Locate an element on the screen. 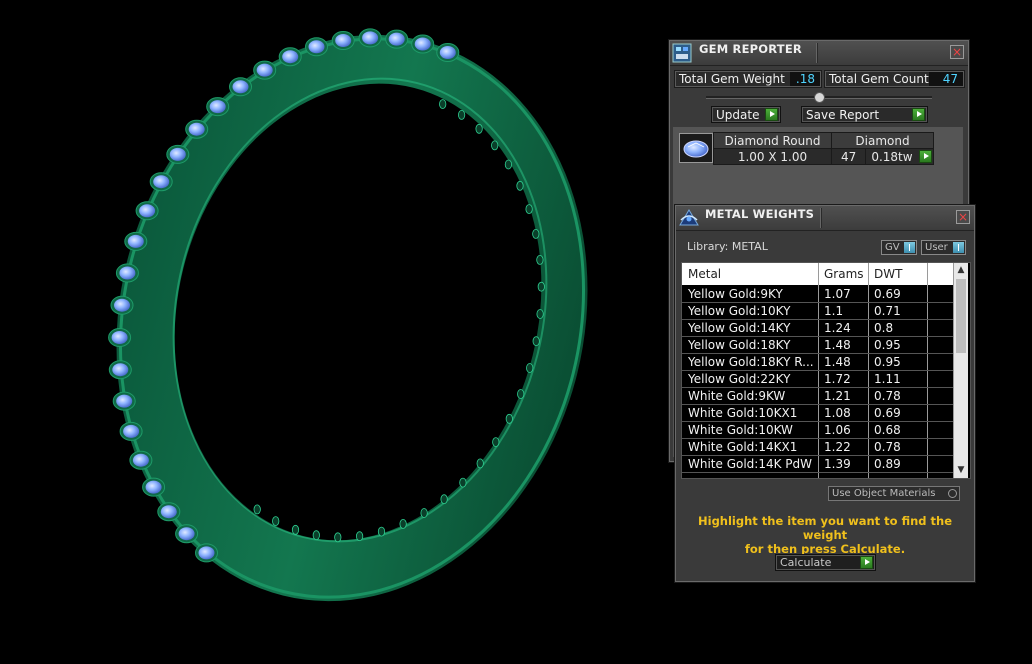 This screenshot has width=1032, height=664. table-row: Yellow Gold:10KY 1.1 0.71 is located at coordinates (817, 311).